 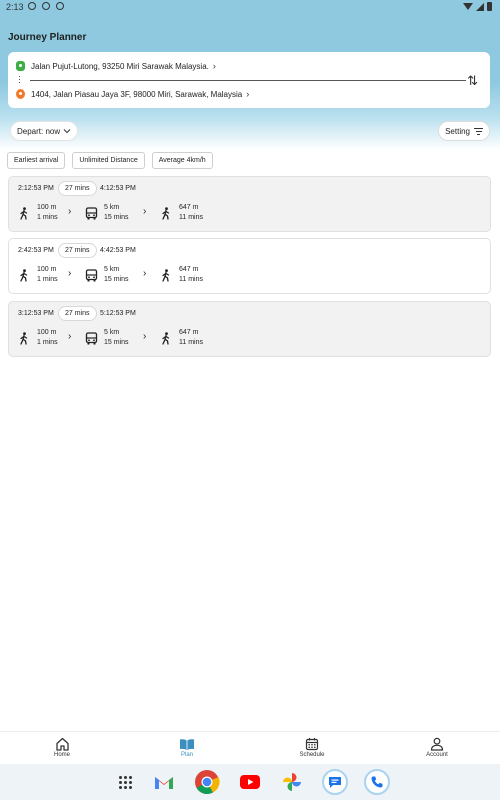 I want to click on nav-plan: Plan, so click(x=187, y=747).